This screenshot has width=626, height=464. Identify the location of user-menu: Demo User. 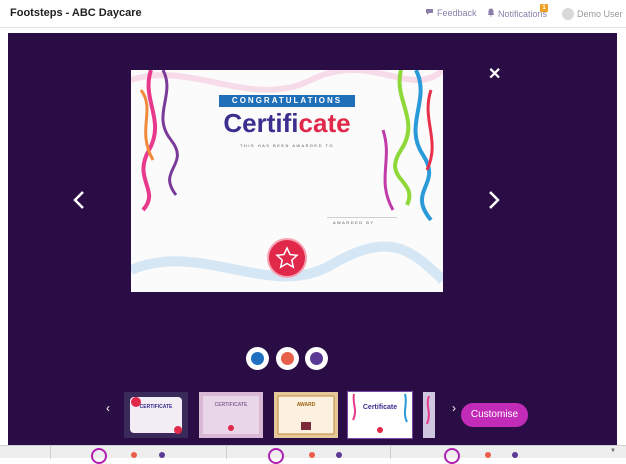
(592, 14).